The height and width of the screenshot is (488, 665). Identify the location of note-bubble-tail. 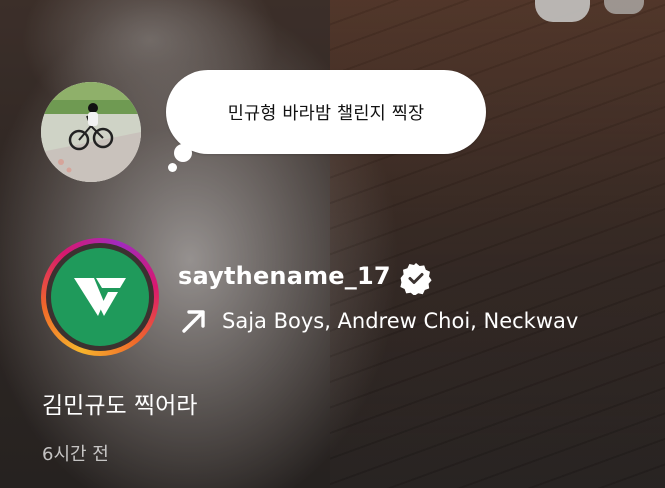
(172, 167).